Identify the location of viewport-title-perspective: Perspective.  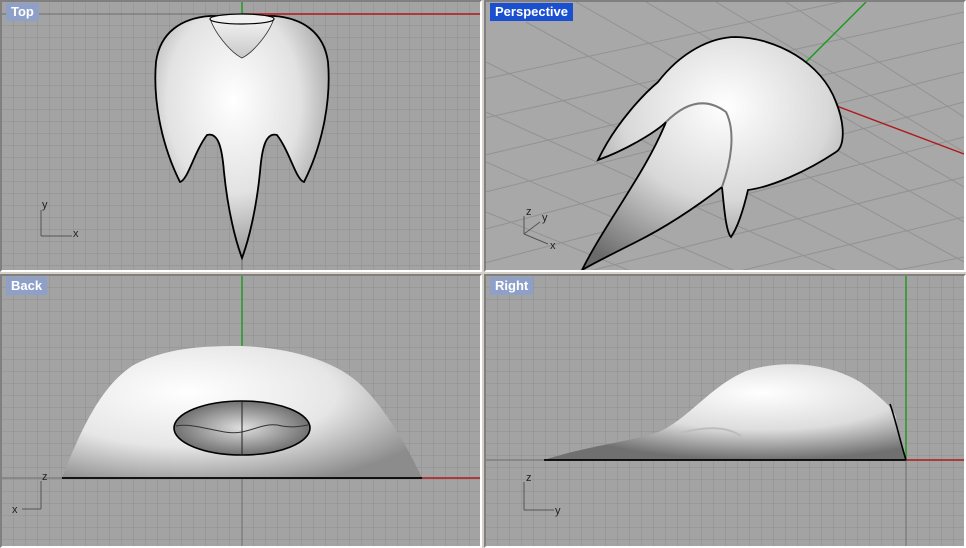
(531, 12).